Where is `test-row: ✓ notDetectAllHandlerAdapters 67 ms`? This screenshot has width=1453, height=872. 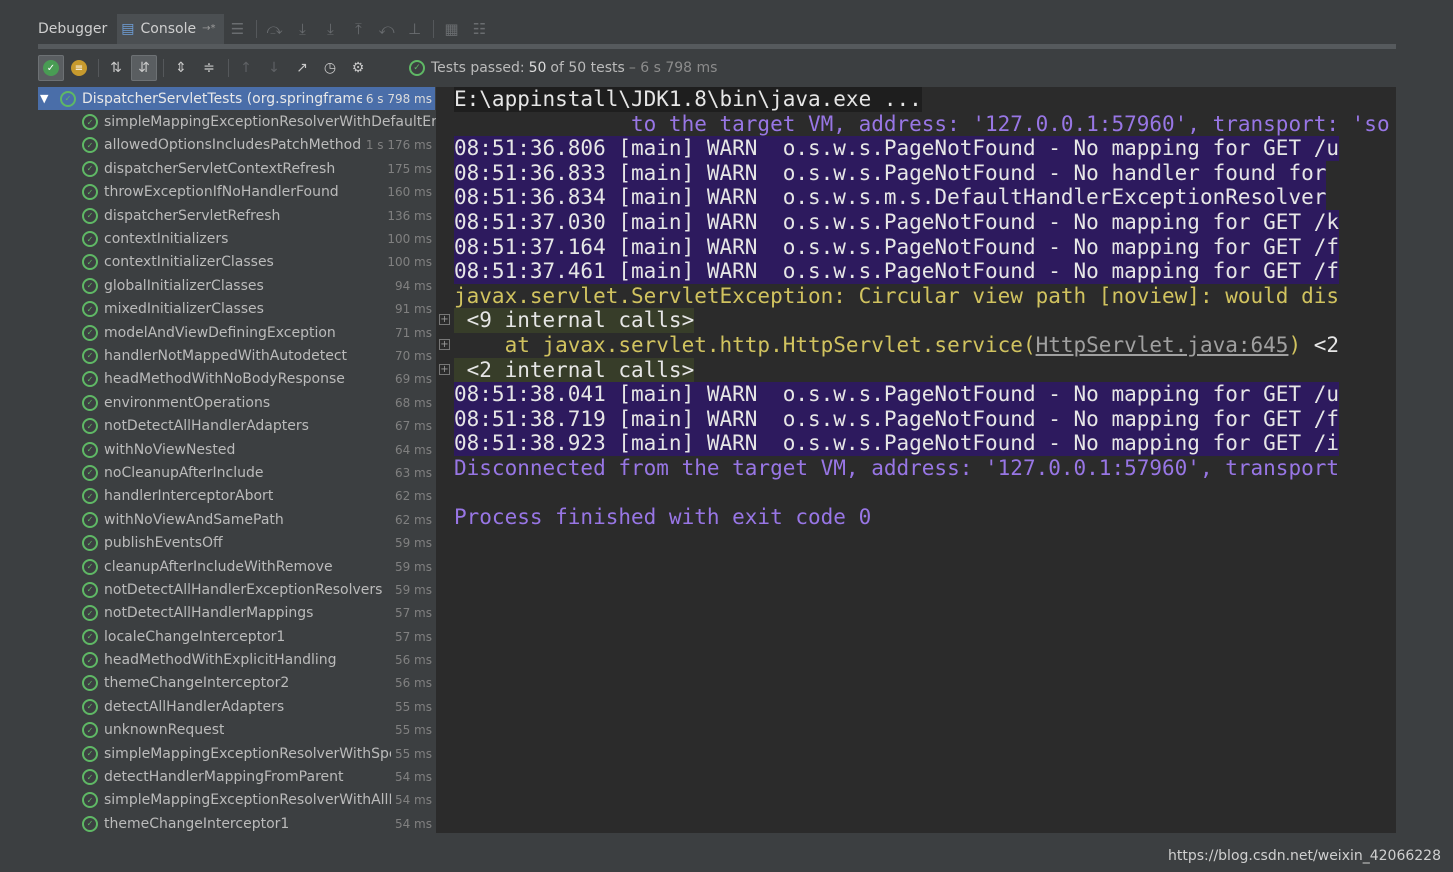
test-row: ✓ notDetectAllHandlerAdapters 67 ms is located at coordinates (236, 425).